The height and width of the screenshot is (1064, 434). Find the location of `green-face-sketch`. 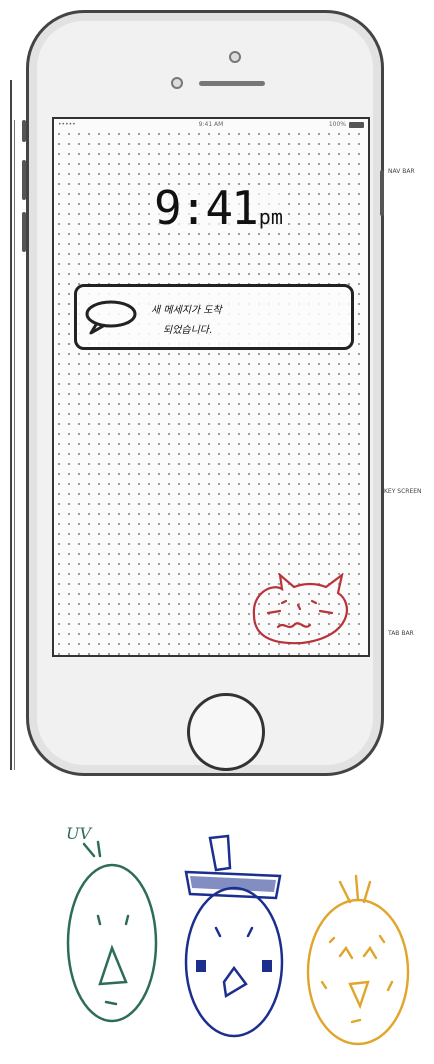

green-face-sketch is located at coordinates (112, 931).